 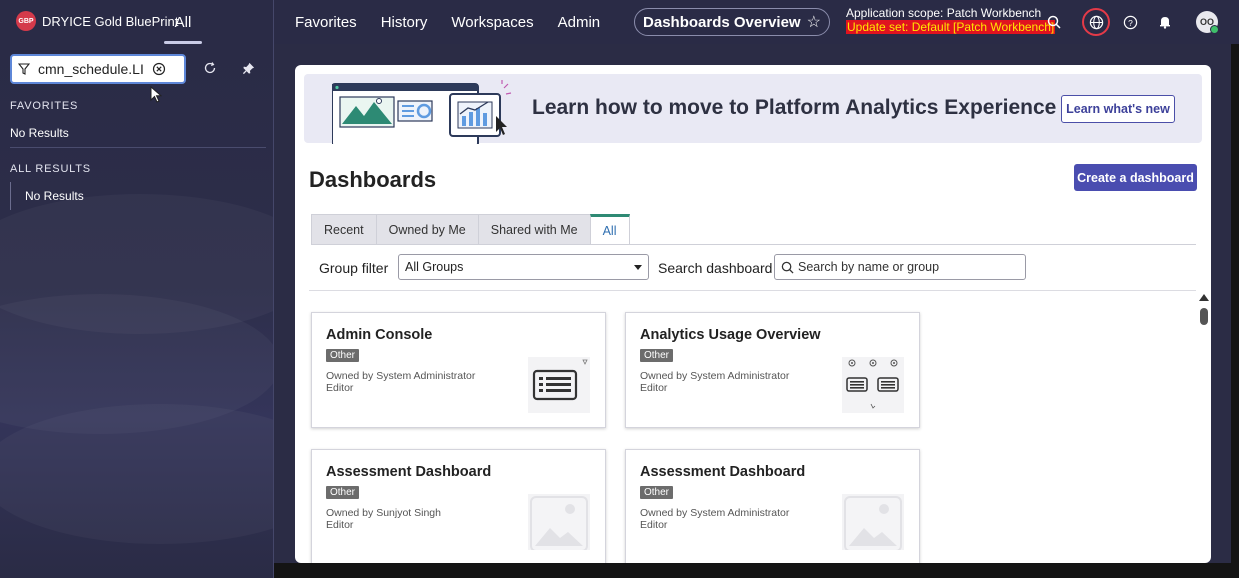 I want to click on filter-divider, so click(x=752, y=290).